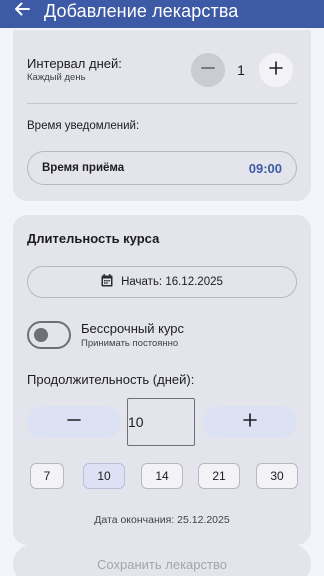 The width and height of the screenshot is (324, 576). Describe the element at coordinates (83, 168) in the screenshot. I see `intake-time-label: Время приёма` at that location.